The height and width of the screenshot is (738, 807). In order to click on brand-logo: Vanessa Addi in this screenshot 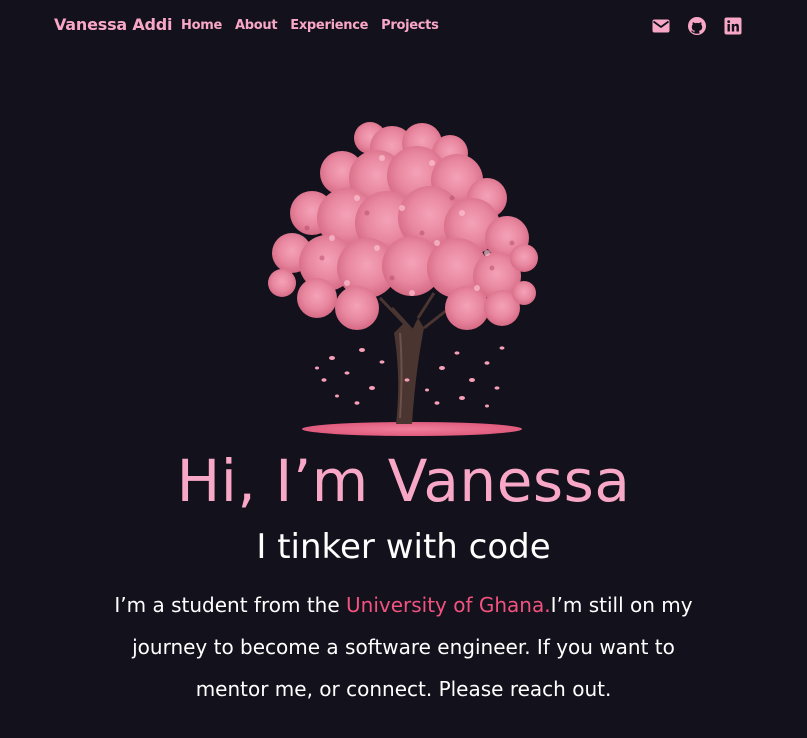, I will do `click(113, 24)`.